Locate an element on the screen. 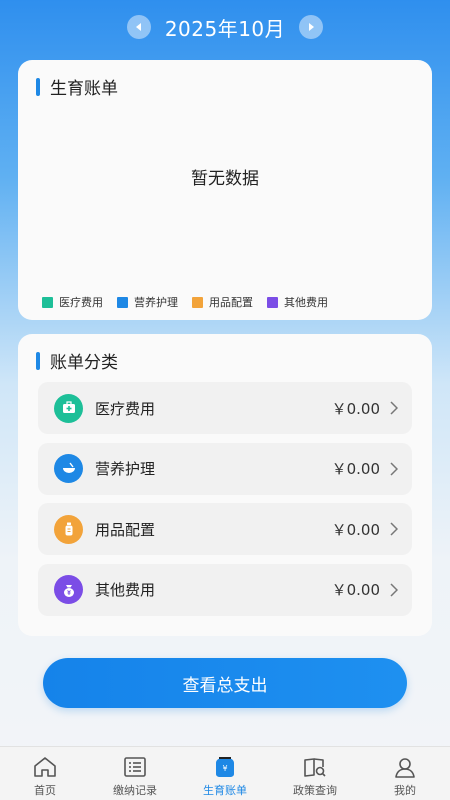 The width and height of the screenshot is (450, 800). bottle-icon is located at coordinates (68, 529).